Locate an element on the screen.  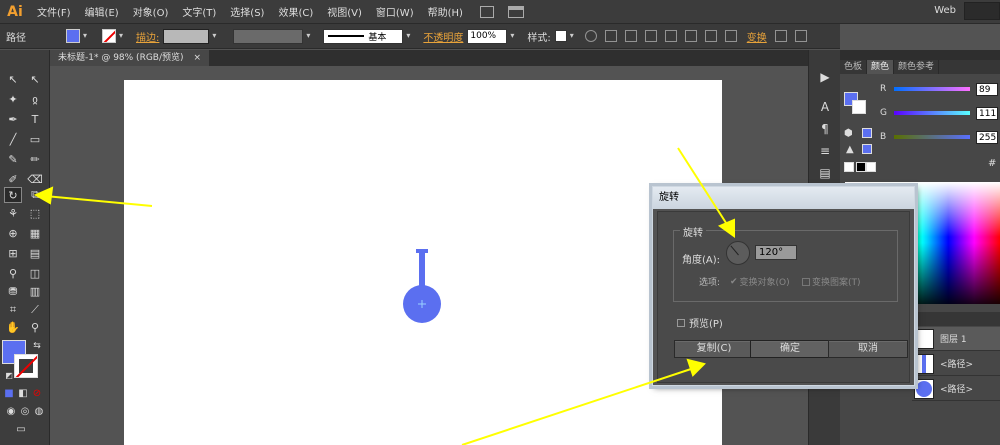
transform-patterns-checkbox is located at coordinates (806, 281).